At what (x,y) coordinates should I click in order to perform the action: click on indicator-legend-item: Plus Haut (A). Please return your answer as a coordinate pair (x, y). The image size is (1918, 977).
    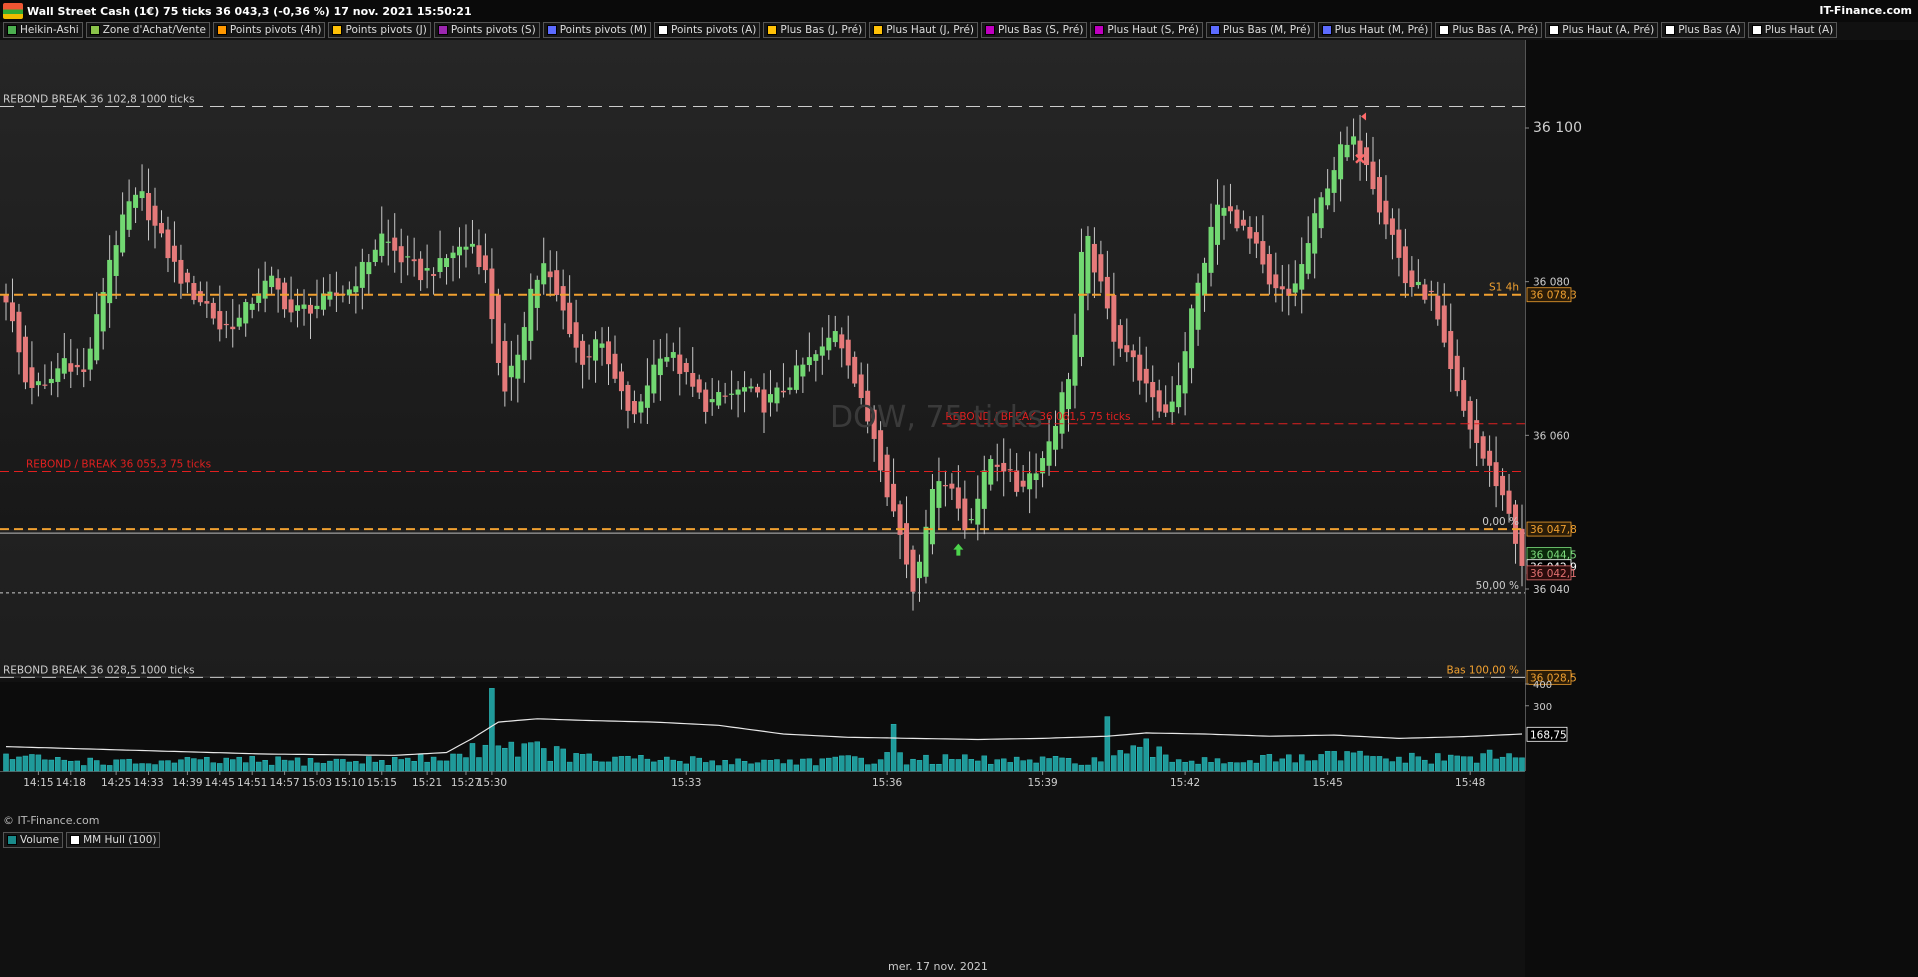
    Looking at the image, I should click on (1792, 30).